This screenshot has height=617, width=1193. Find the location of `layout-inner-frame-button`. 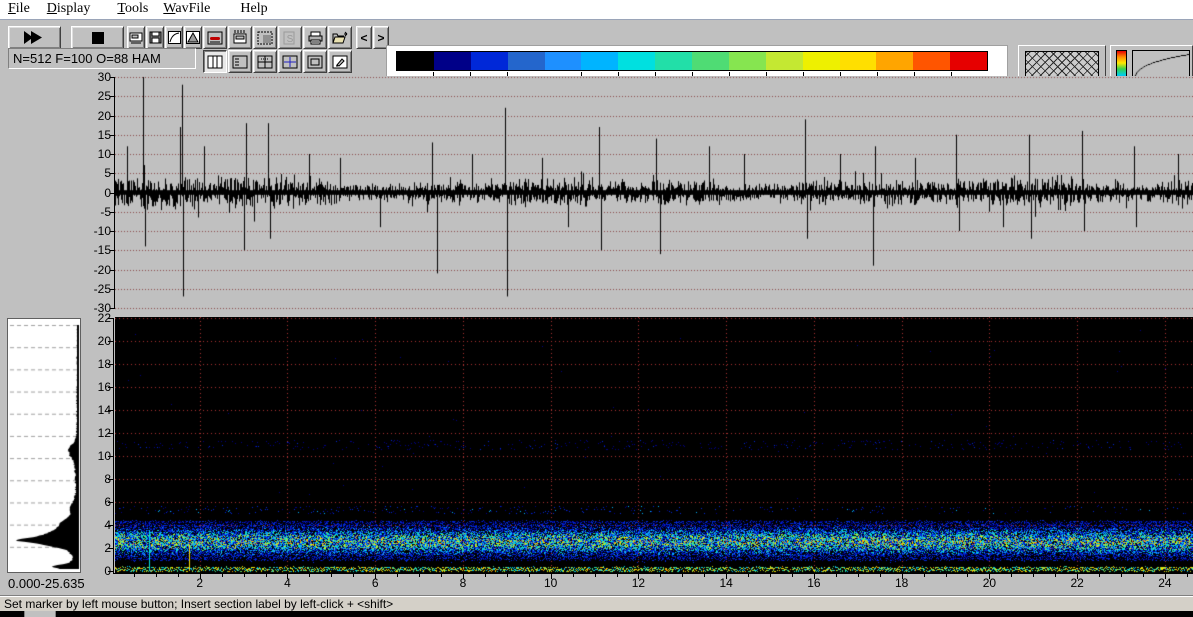

layout-inner-frame-button is located at coordinates (315, 61).